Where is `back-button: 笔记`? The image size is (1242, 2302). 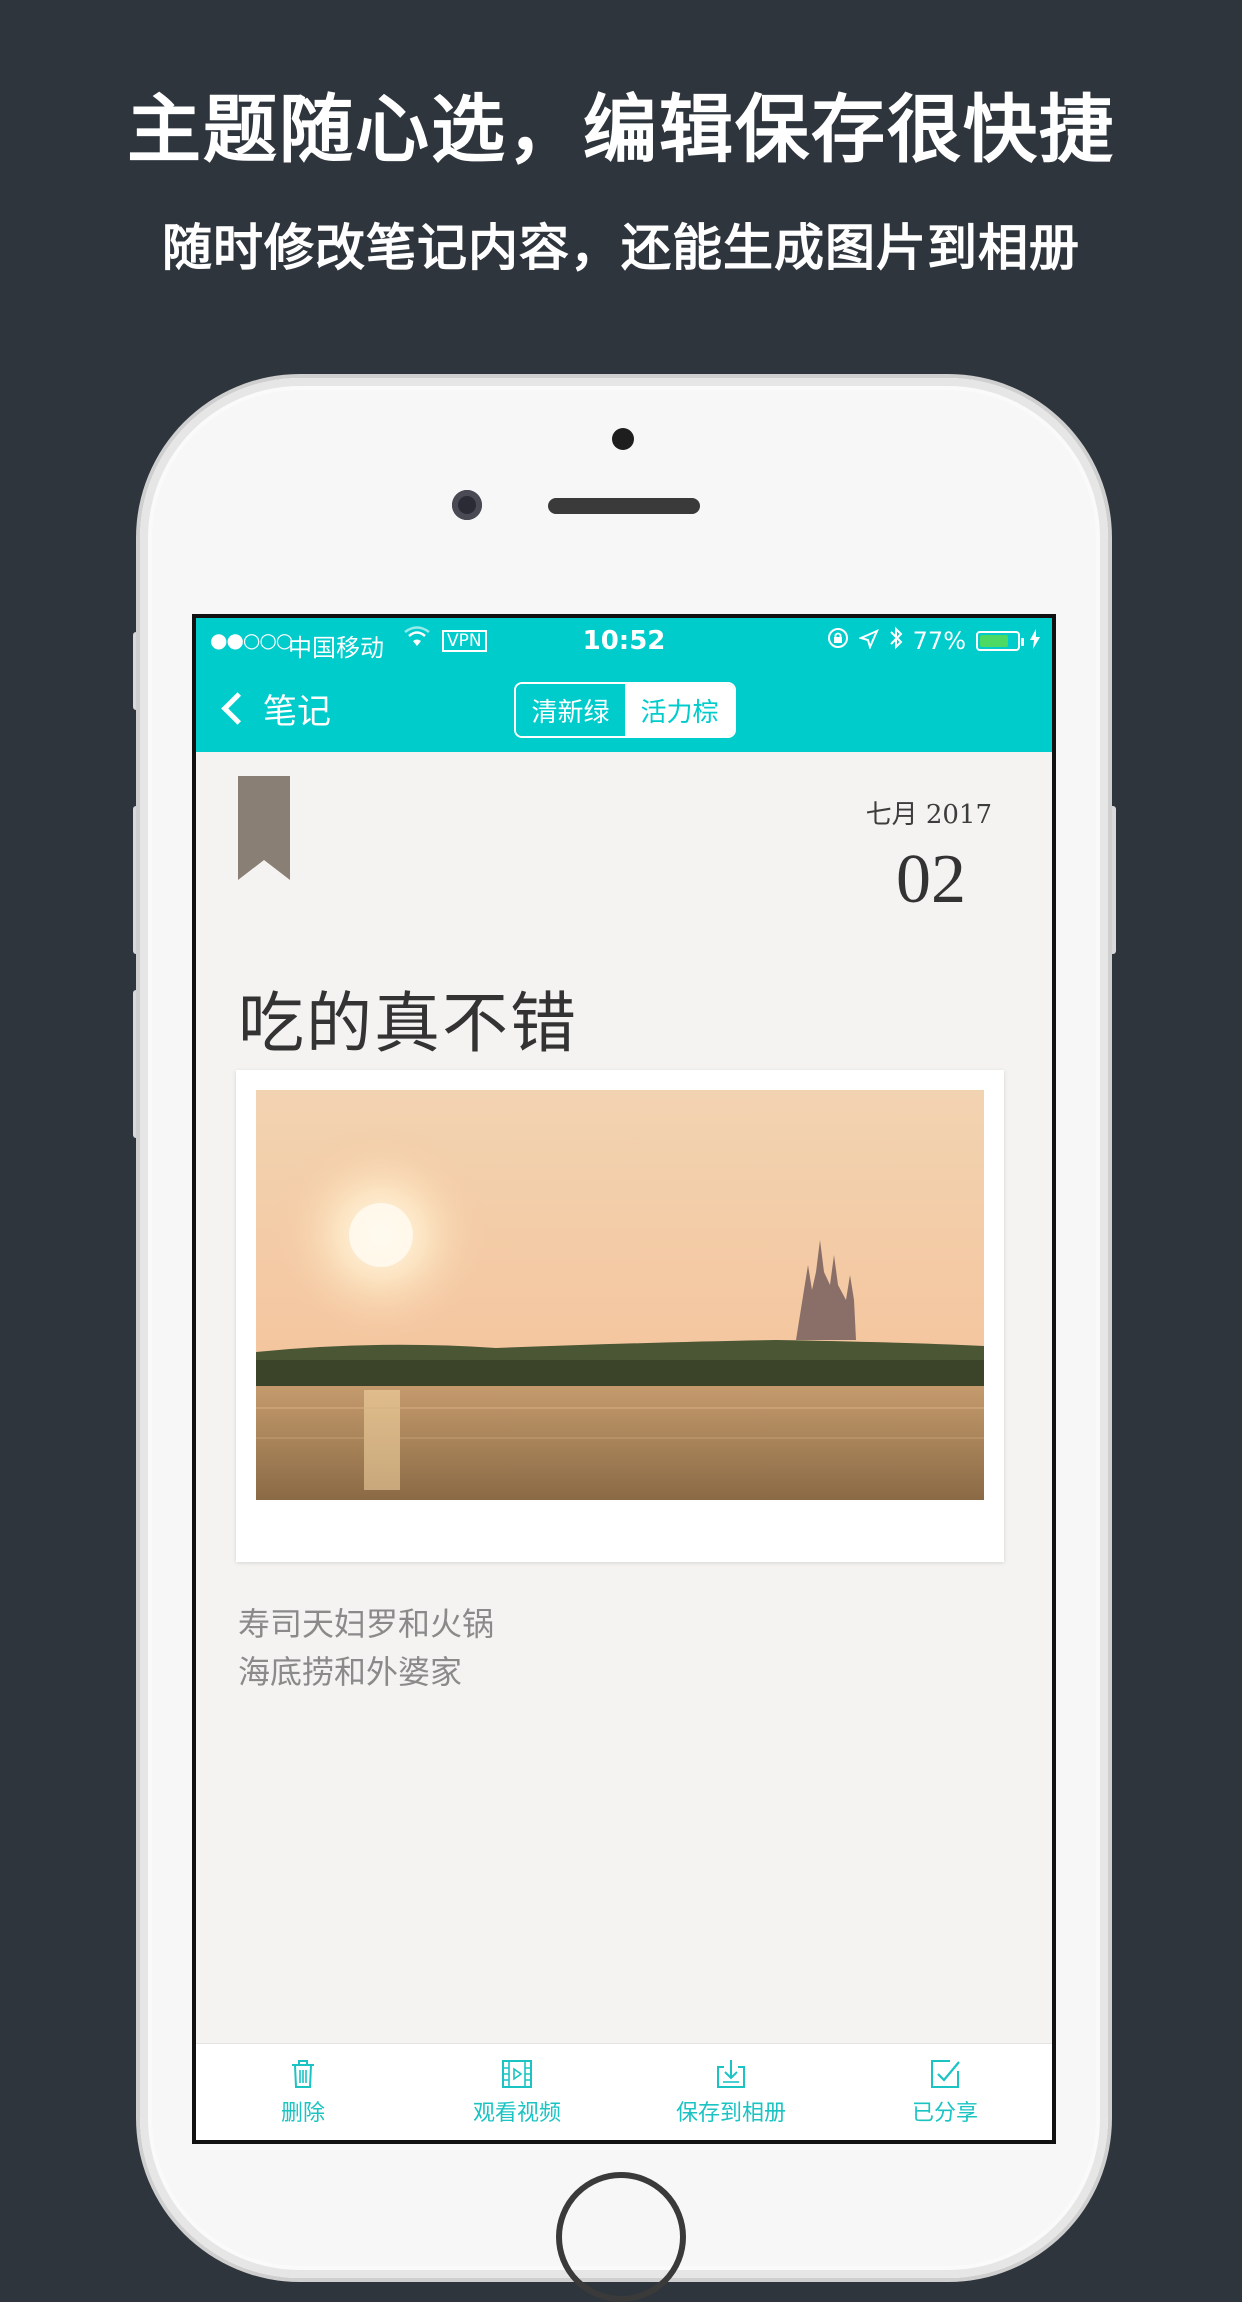 back-button: 笔记 is located at coordinates (274, 708).